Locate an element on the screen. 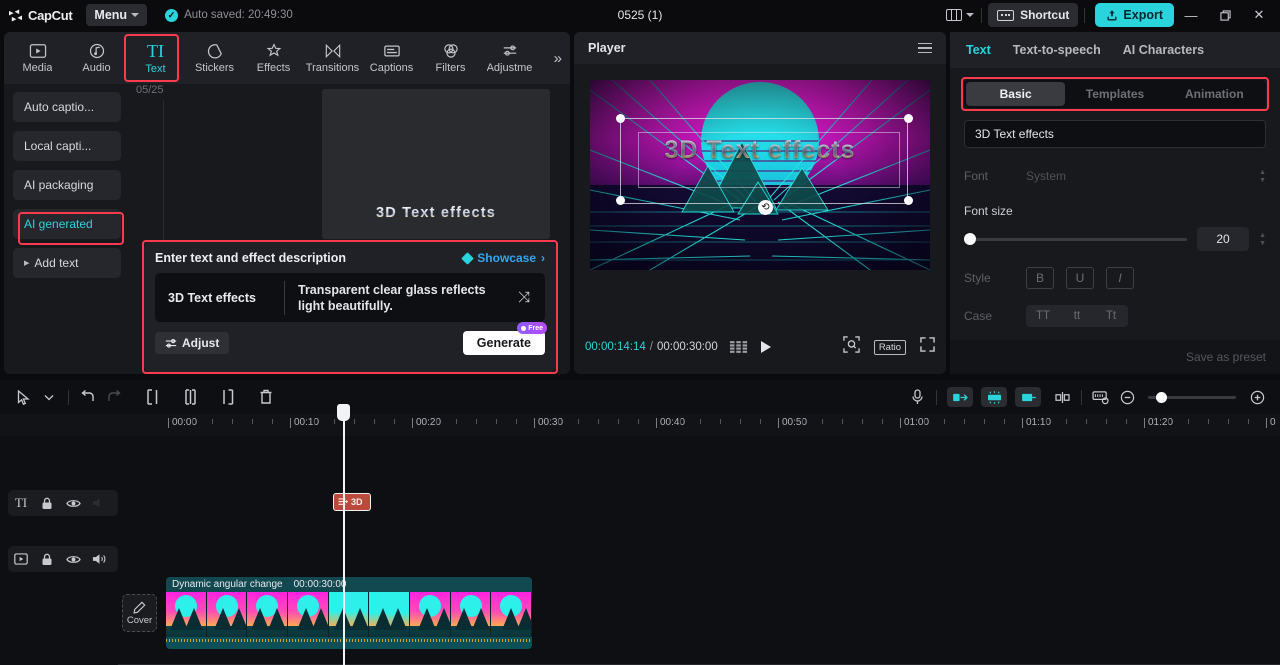  text-track-icon: TI is located at coordinates (21, 502).